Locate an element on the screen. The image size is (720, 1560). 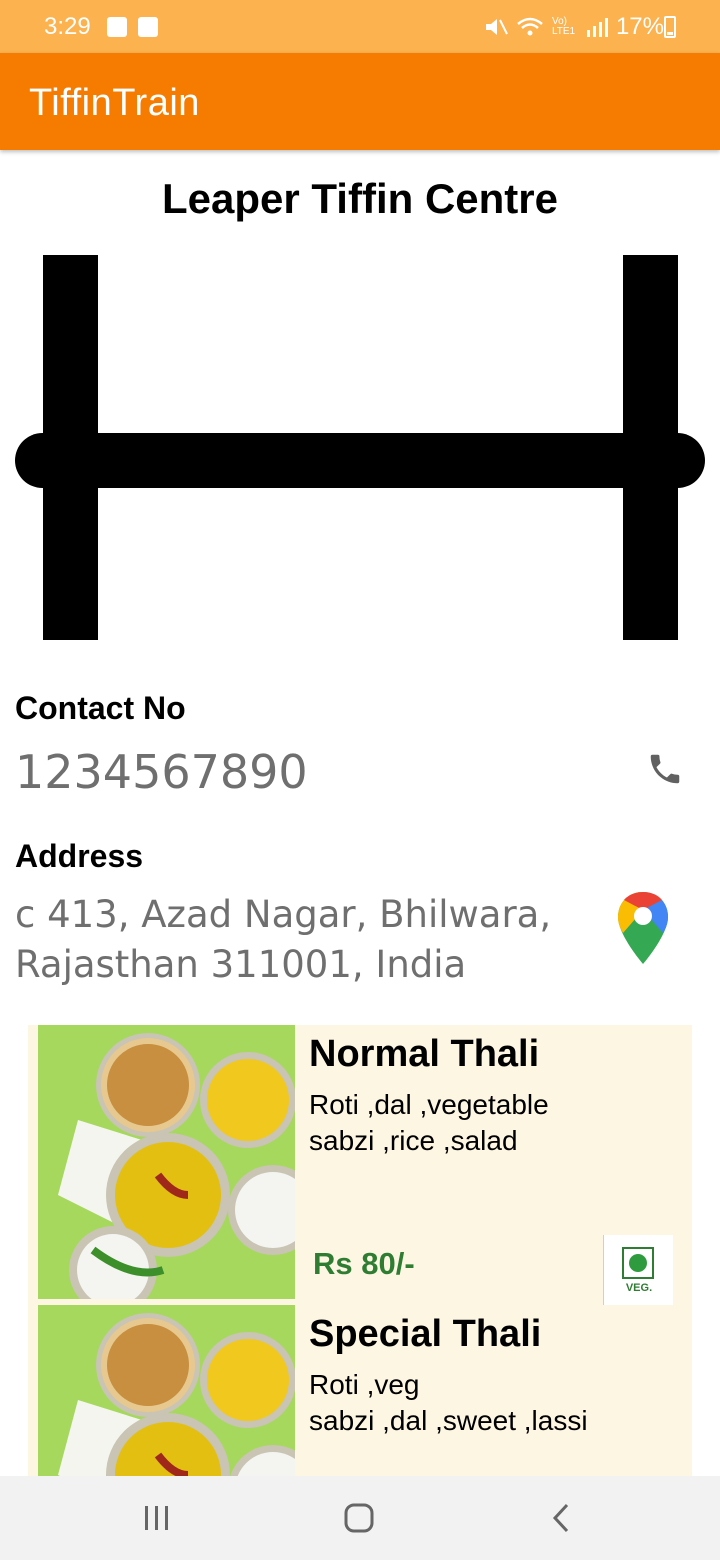
status-indicators: Vo) LTE1 17% is located at coordinates (574, 27).